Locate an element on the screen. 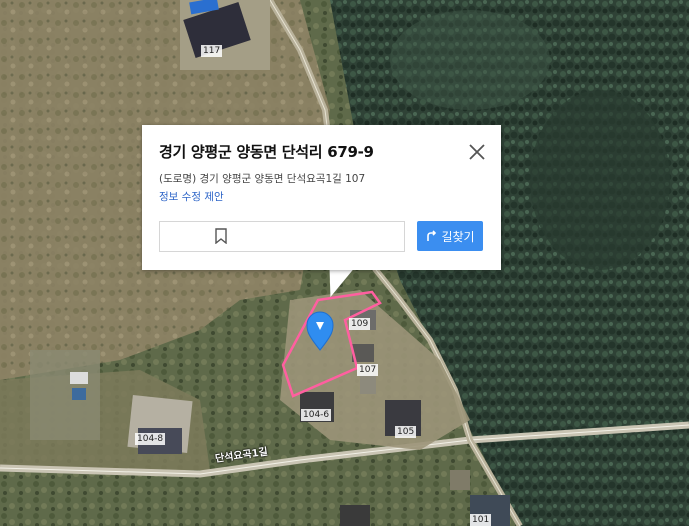 The width and height of the screenshot is (689, 526). road-address: (도로명) 경기 양평군 양동면 단석요곡1길 107 is located at coordinates (262, 179).